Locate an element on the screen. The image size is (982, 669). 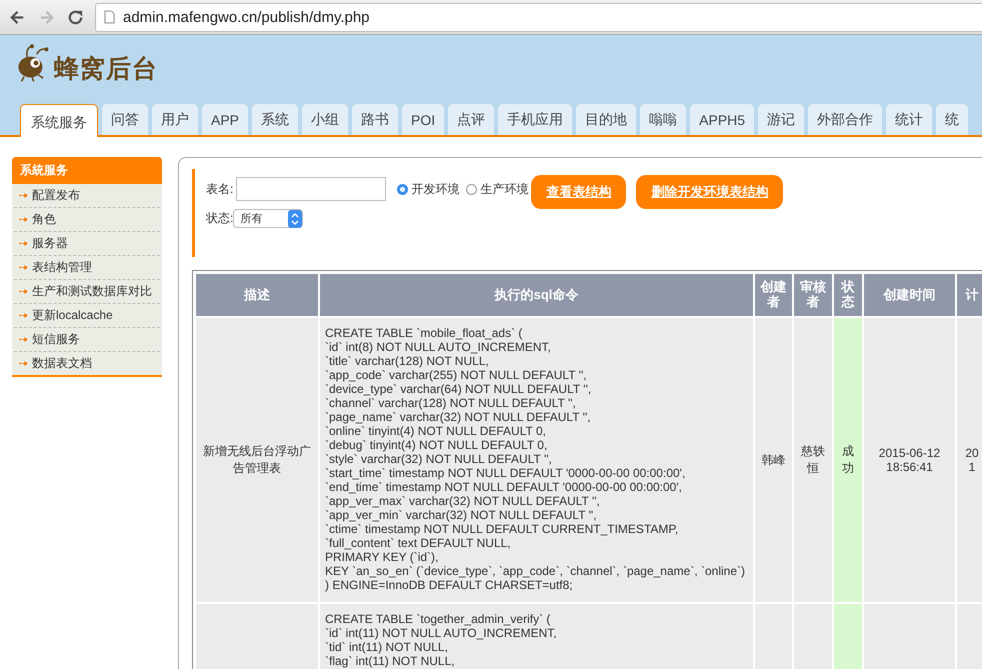
nav-tab: 点评 is located at coordinates (471, 119).